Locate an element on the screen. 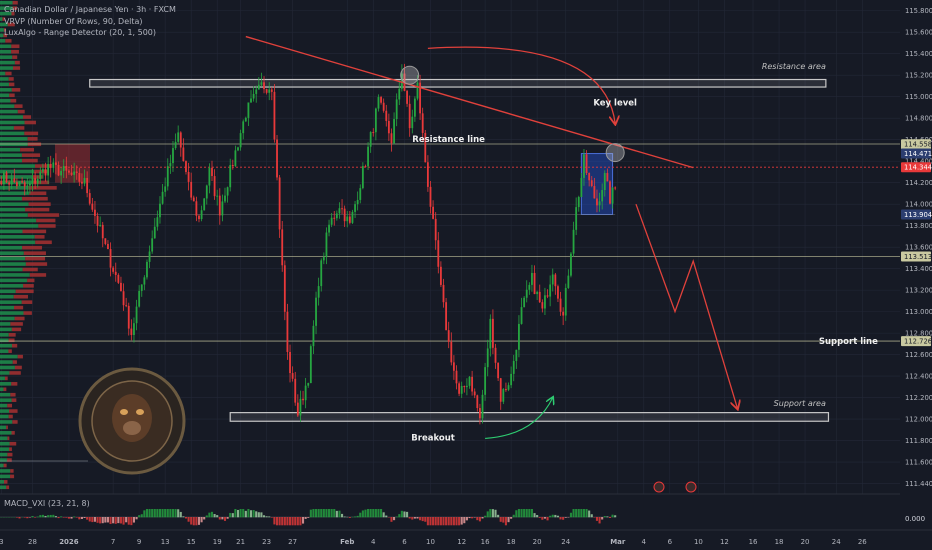 The width and height of the screenshot is (932, 550). time-tick-label: 3 is located at coordinates (2, 542).